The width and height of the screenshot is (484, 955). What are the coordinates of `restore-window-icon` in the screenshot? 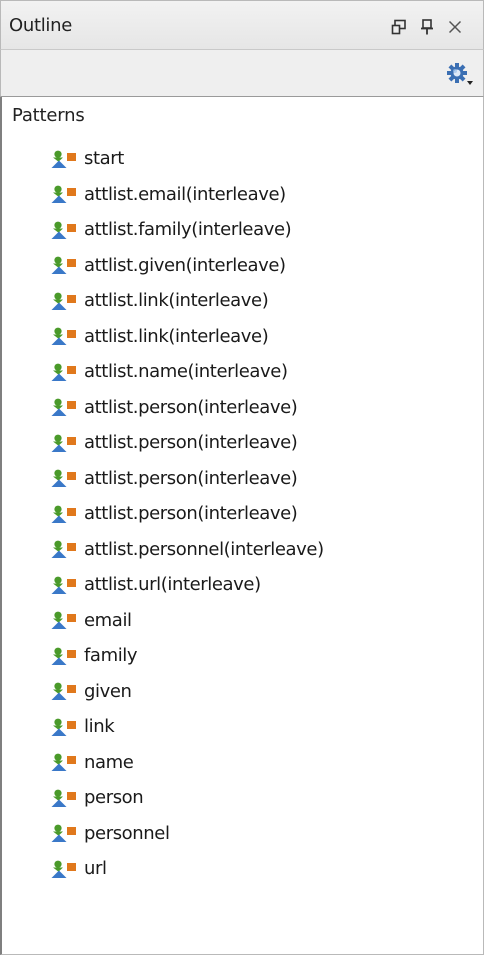 It's located at (399, 27).